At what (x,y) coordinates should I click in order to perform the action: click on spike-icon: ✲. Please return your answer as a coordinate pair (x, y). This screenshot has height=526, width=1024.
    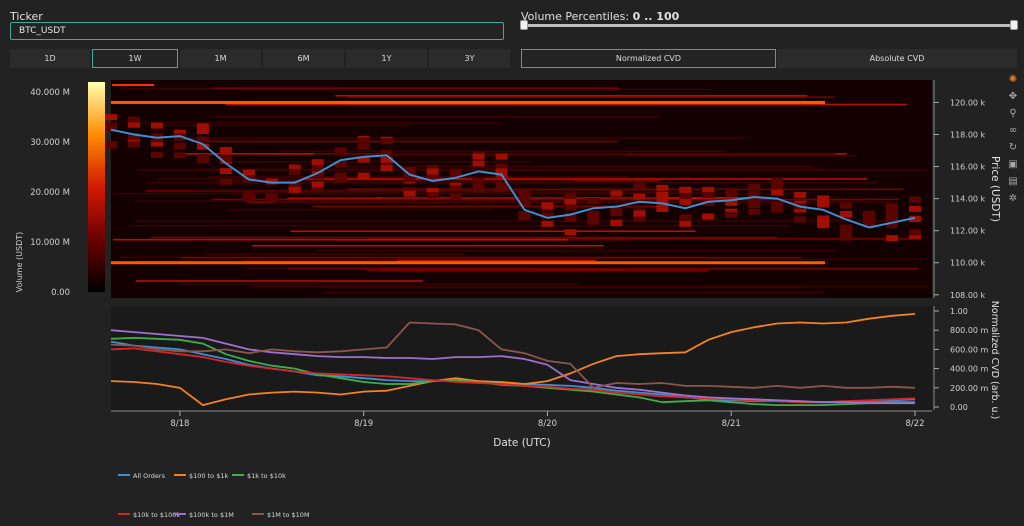
    Looking at the image, I should click on (1013, 198).